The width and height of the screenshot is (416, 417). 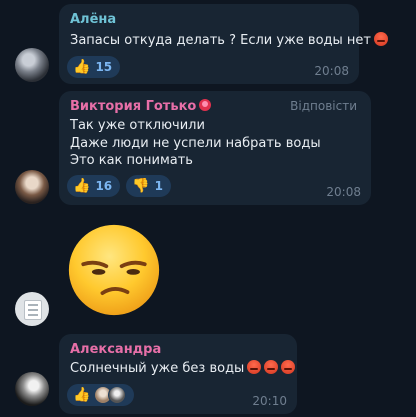 I want to click on reaction-thumbs-up: 👍, so click(x=101, y=395).